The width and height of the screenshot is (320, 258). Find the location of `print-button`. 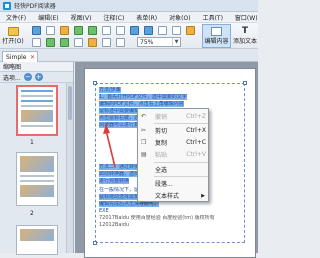

print-button is located at coordinates (50, 30).